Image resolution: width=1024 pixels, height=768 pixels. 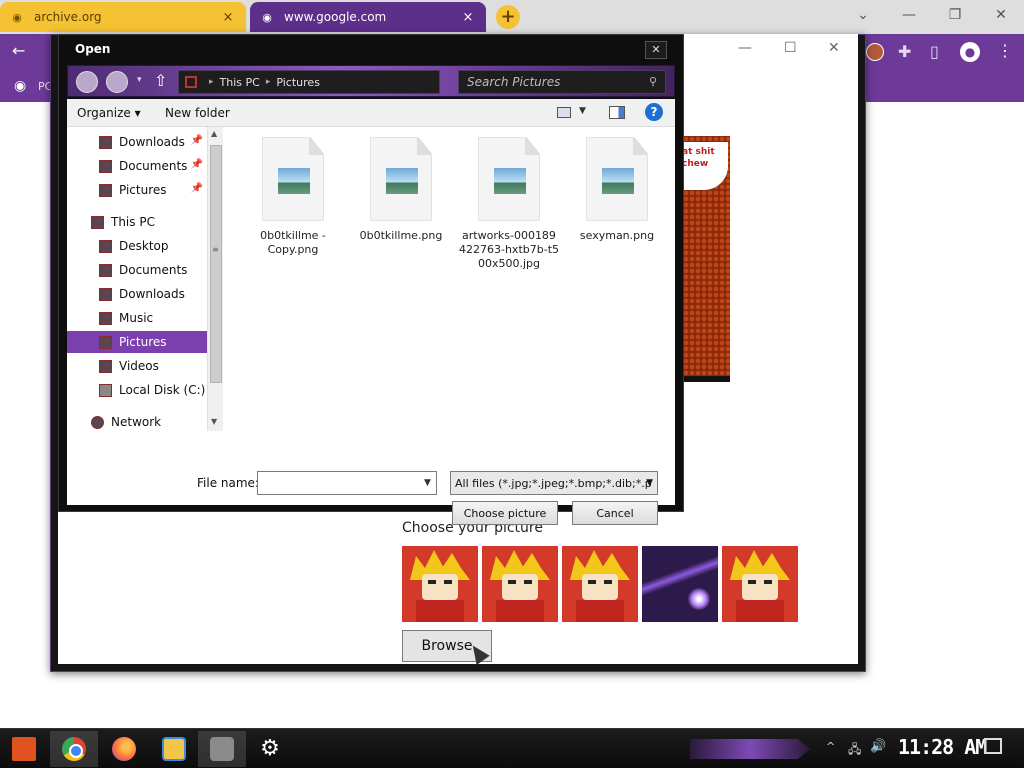 I want to click on nav-item-label: Network, so click(x=136, y=422).